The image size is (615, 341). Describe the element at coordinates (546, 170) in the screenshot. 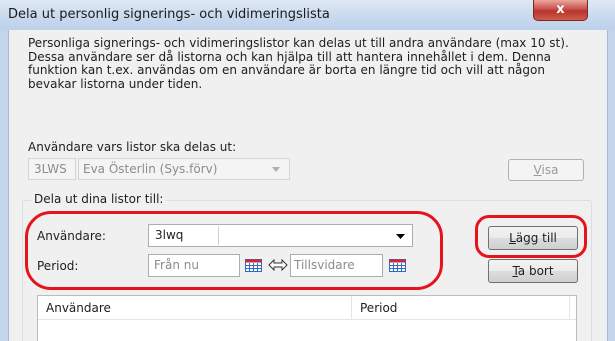

I see `view-button: Visa` at that location.